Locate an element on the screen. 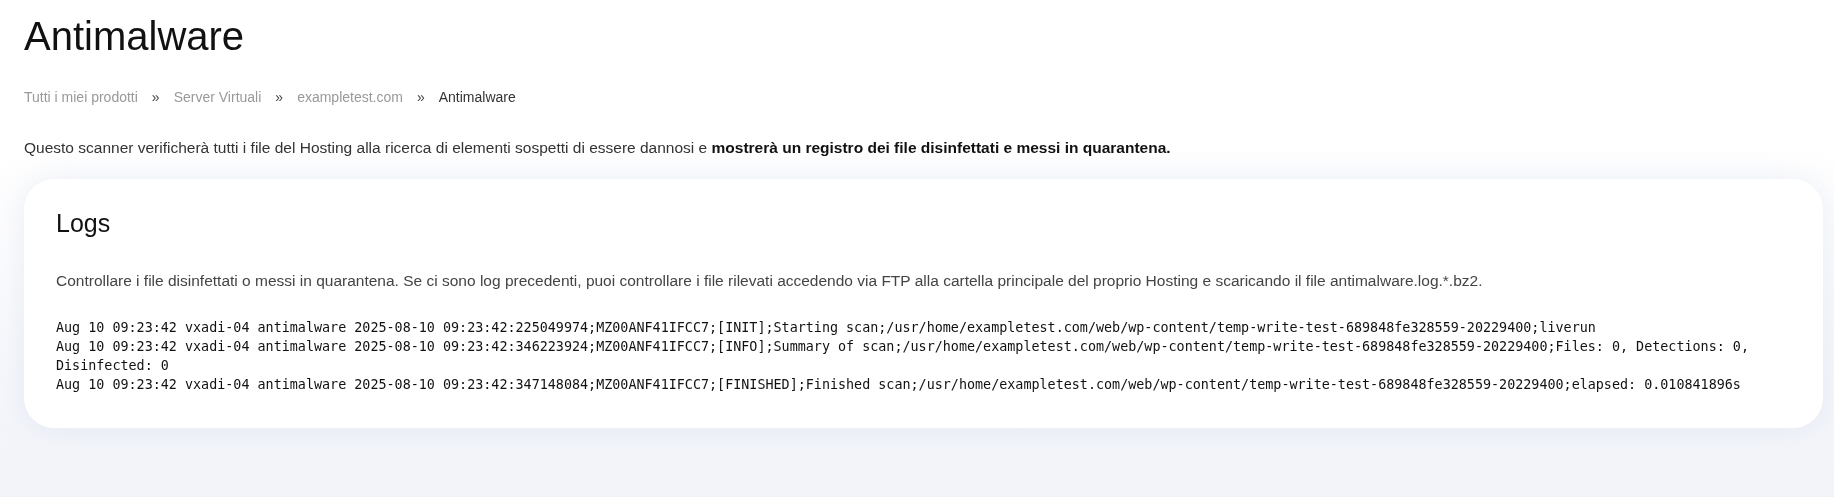  breadcrumb-link: exampletest.com is located at coordinates (350, 97).